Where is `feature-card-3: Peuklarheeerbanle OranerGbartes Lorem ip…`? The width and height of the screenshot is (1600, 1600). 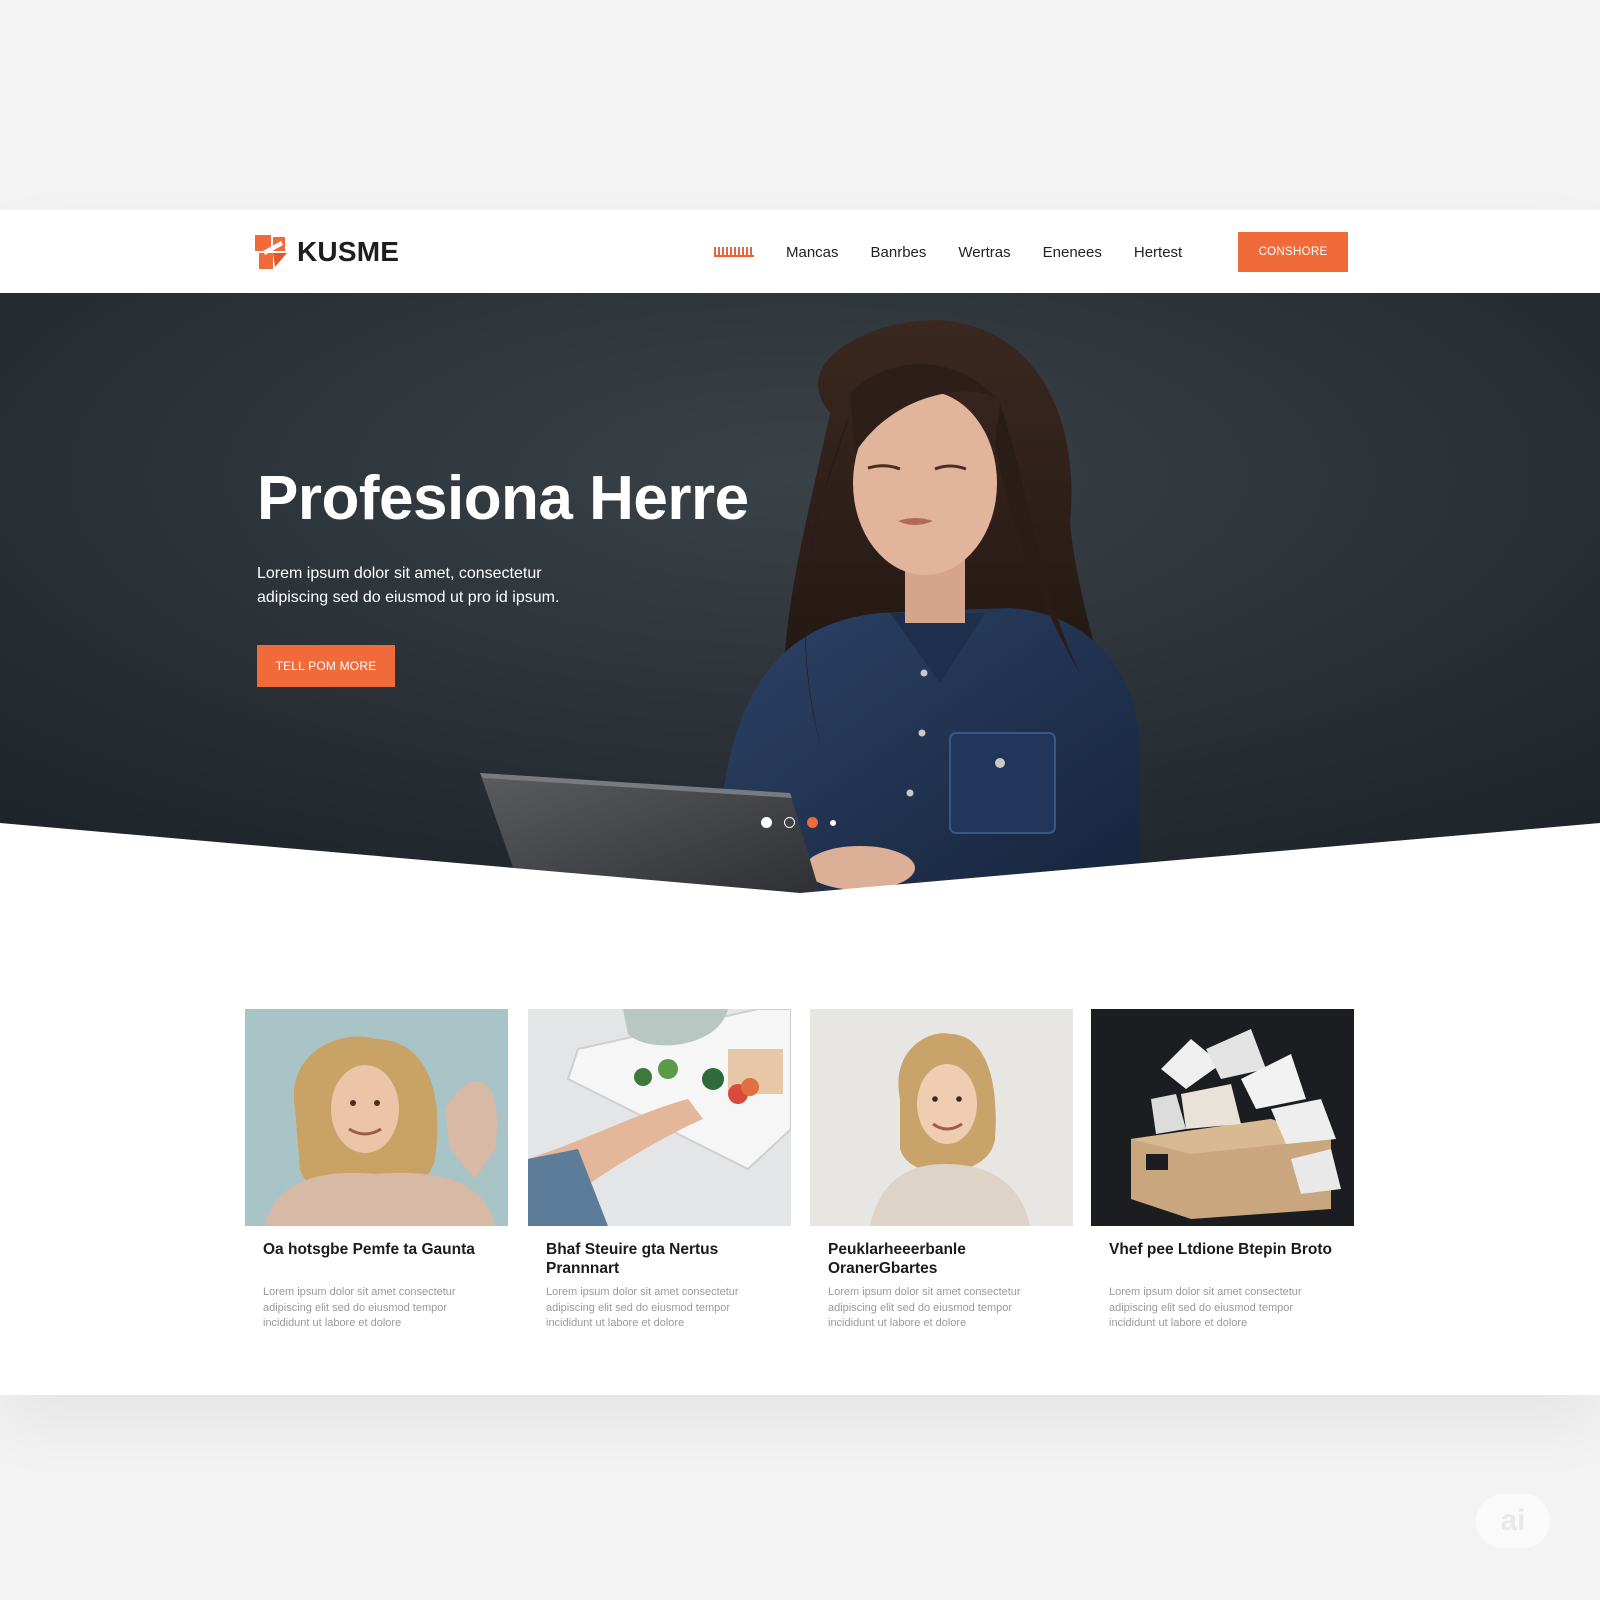 feature-card-3: Peuklarheeerbanle OranerGbartes Lorem ip… is located at coordinates (941, 1181).